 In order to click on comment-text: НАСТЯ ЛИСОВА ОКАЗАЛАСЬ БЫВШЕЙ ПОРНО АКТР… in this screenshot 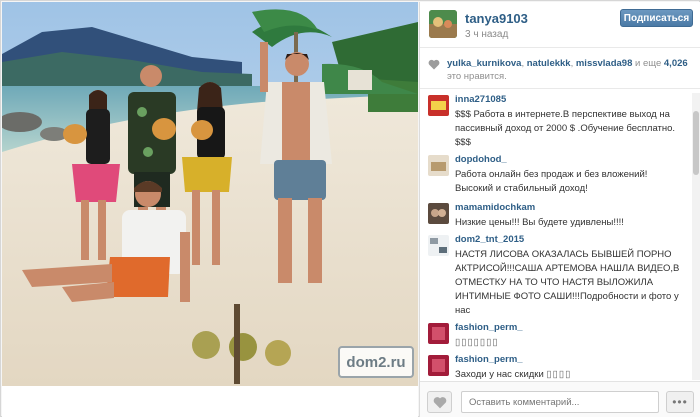, I will do `click(567, 282)`.